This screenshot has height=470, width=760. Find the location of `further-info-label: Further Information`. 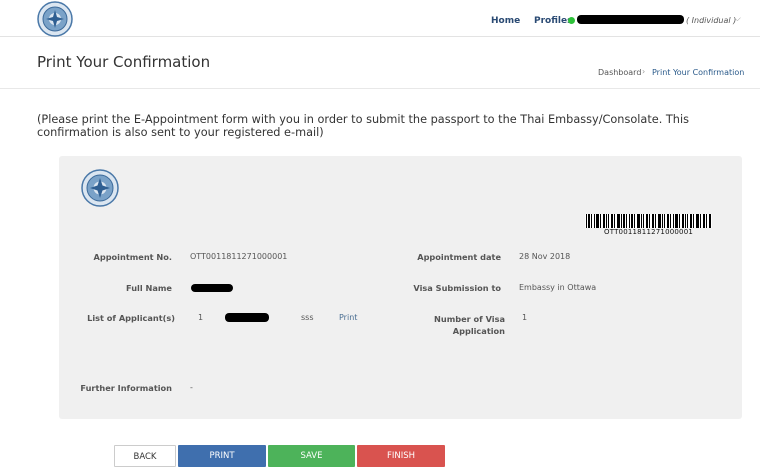

further-info-label: Further Information is located at coordinates (126, 388).